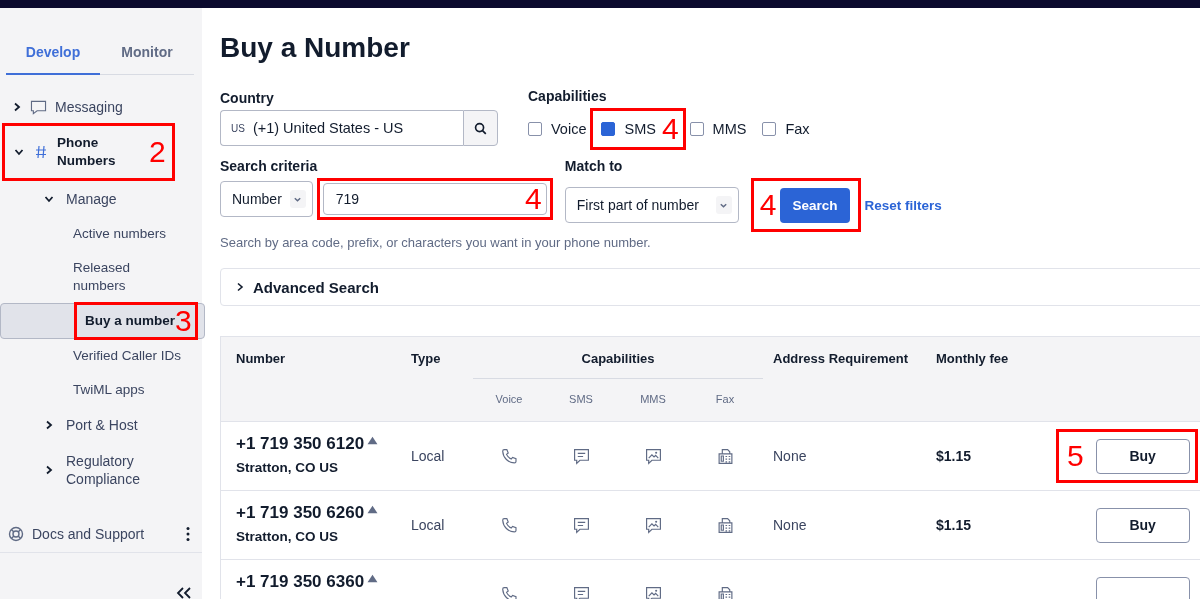 The width and height of the screenshot is (1200, 599). I want to click on docs-link: Docs and Support, so click(105, 534).